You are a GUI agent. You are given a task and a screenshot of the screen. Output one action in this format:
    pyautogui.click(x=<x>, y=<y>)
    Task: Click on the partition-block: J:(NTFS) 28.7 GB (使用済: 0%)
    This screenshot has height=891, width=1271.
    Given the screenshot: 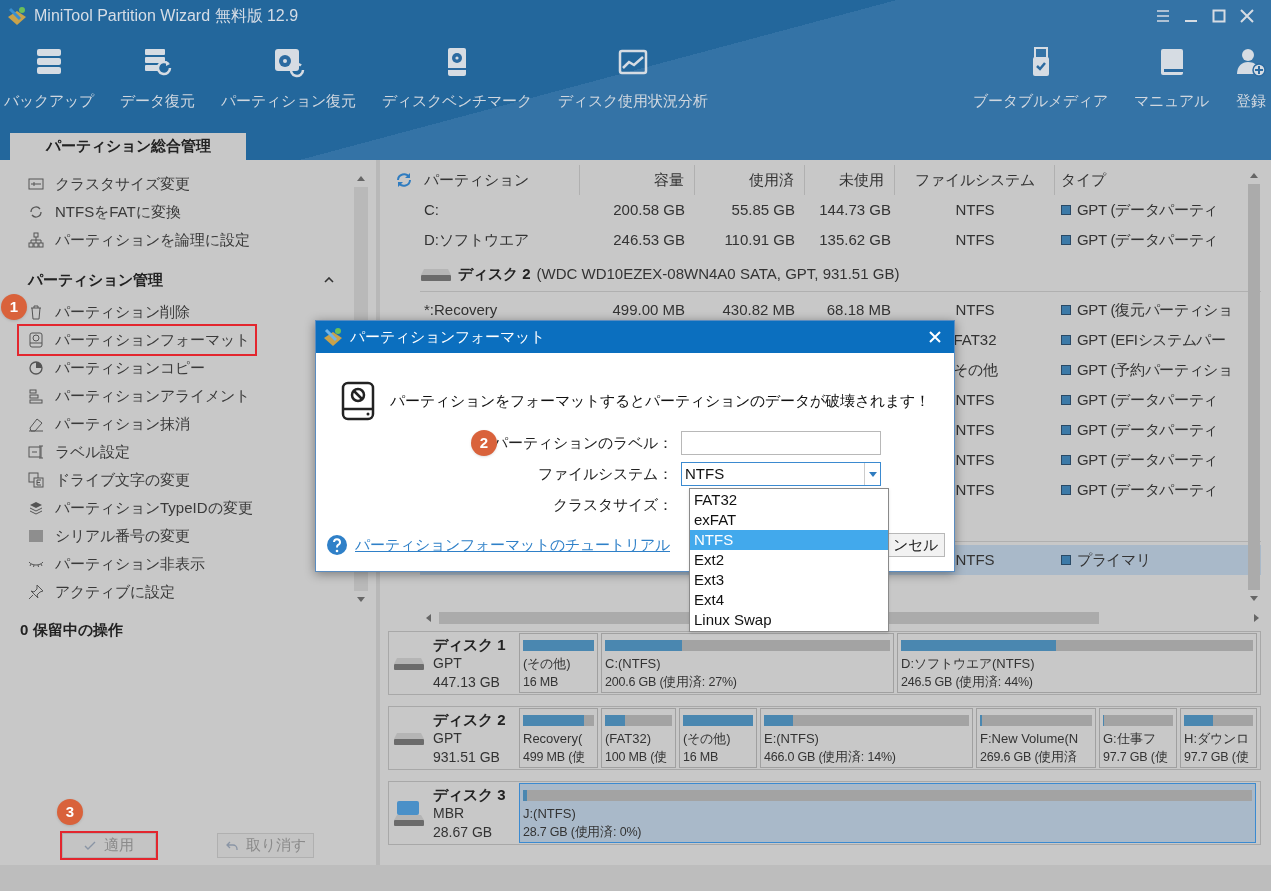 What is the action you would take?
    pyautogui.click(x=887, y=813)
    